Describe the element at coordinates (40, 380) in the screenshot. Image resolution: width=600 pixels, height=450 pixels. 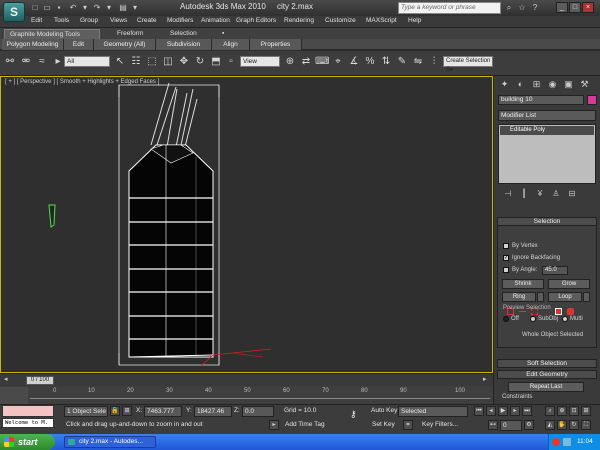
I see `time-slider-thumb: 0 / 100` at that location.